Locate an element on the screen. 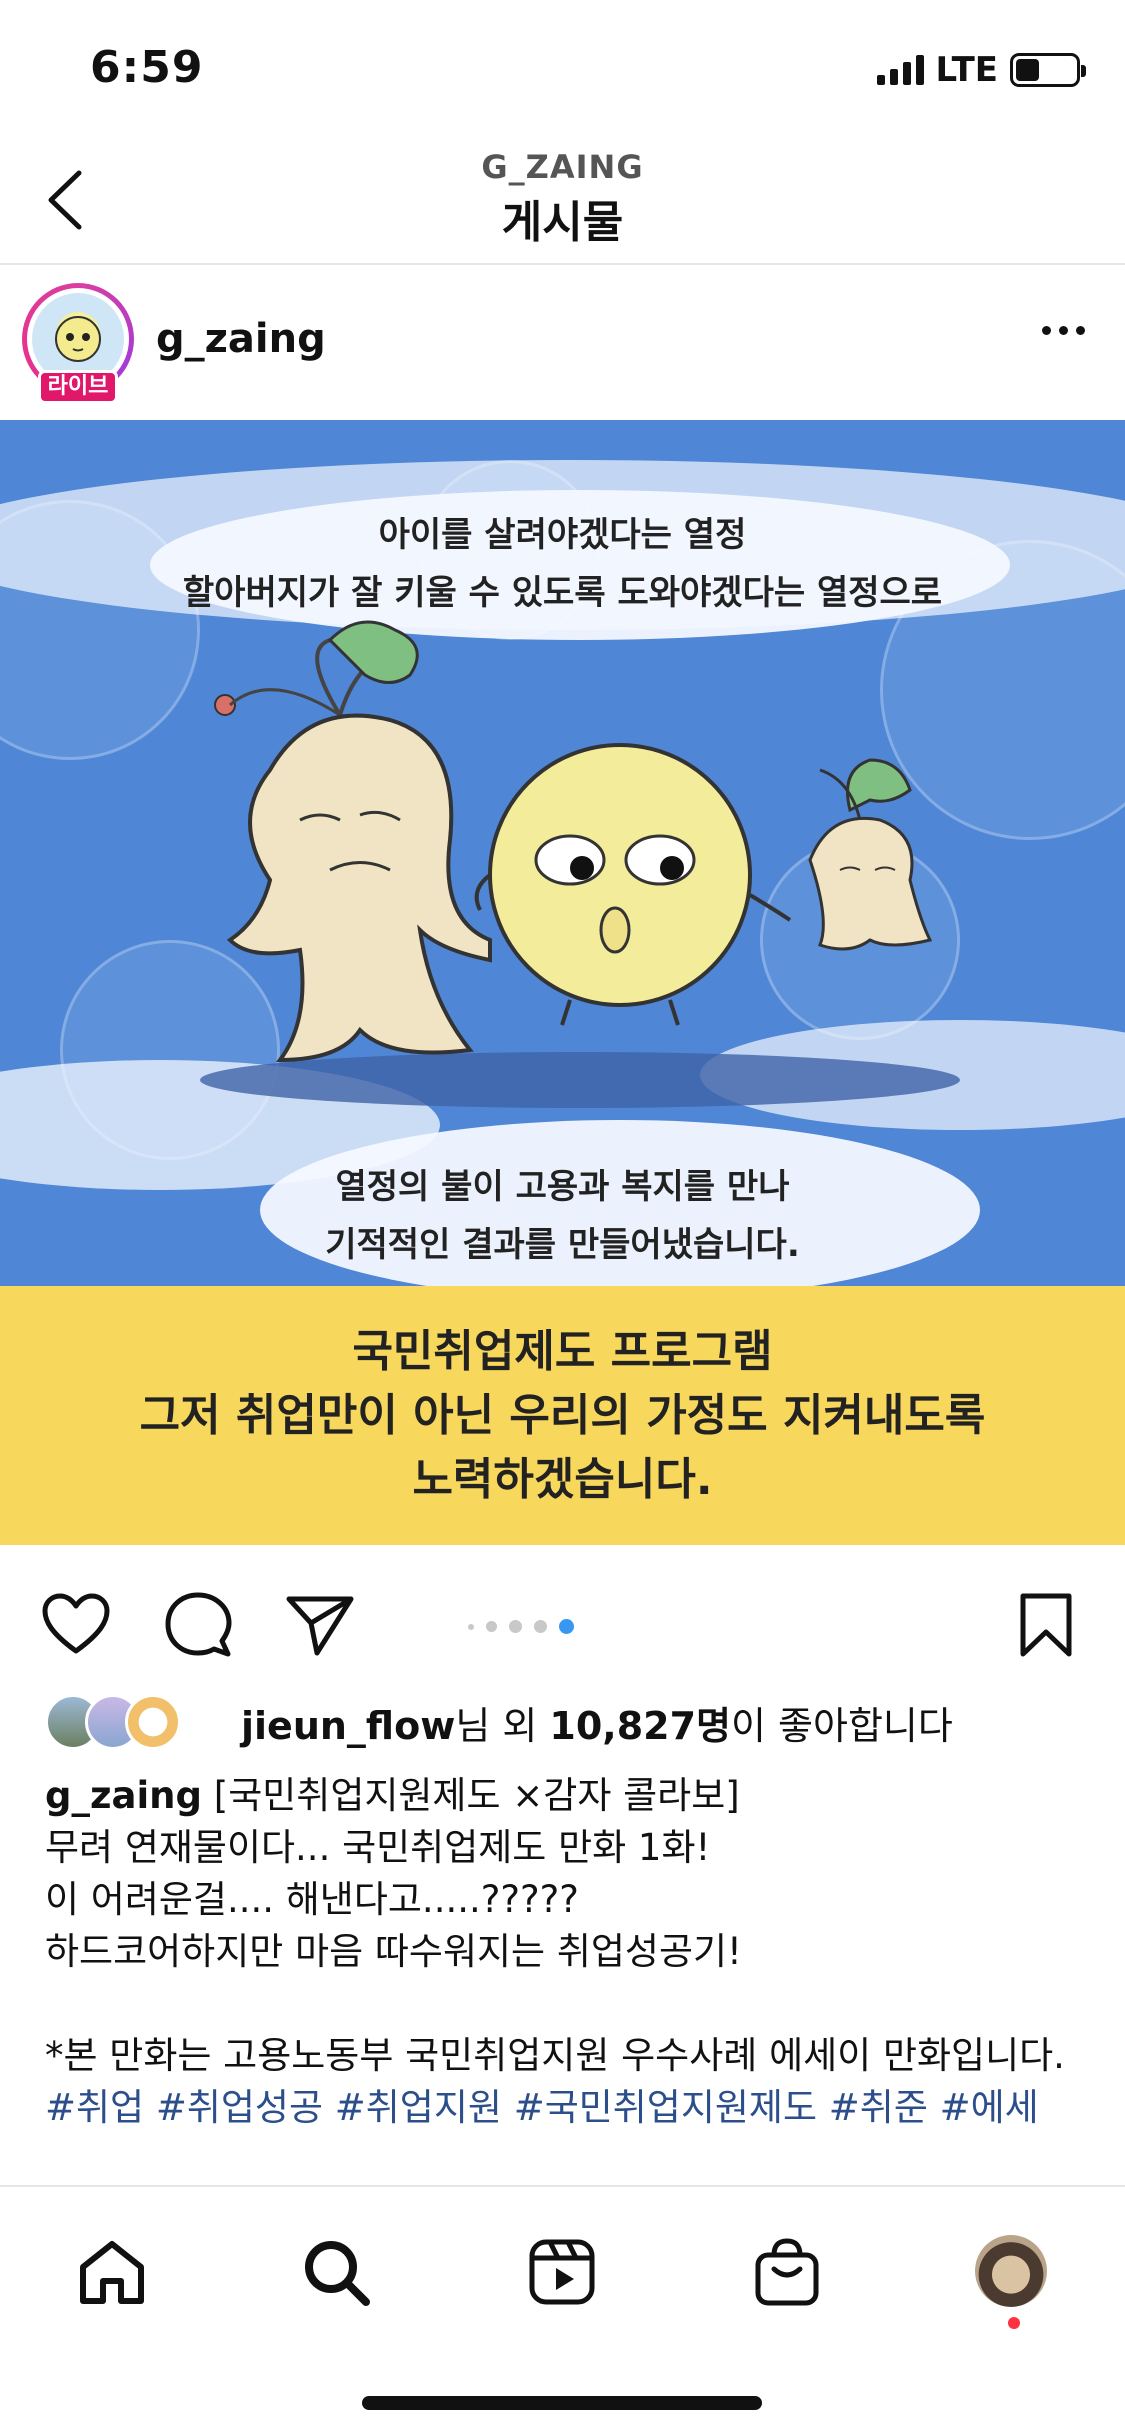  nav-title: 게시물 is located at coordinates (562, 222).